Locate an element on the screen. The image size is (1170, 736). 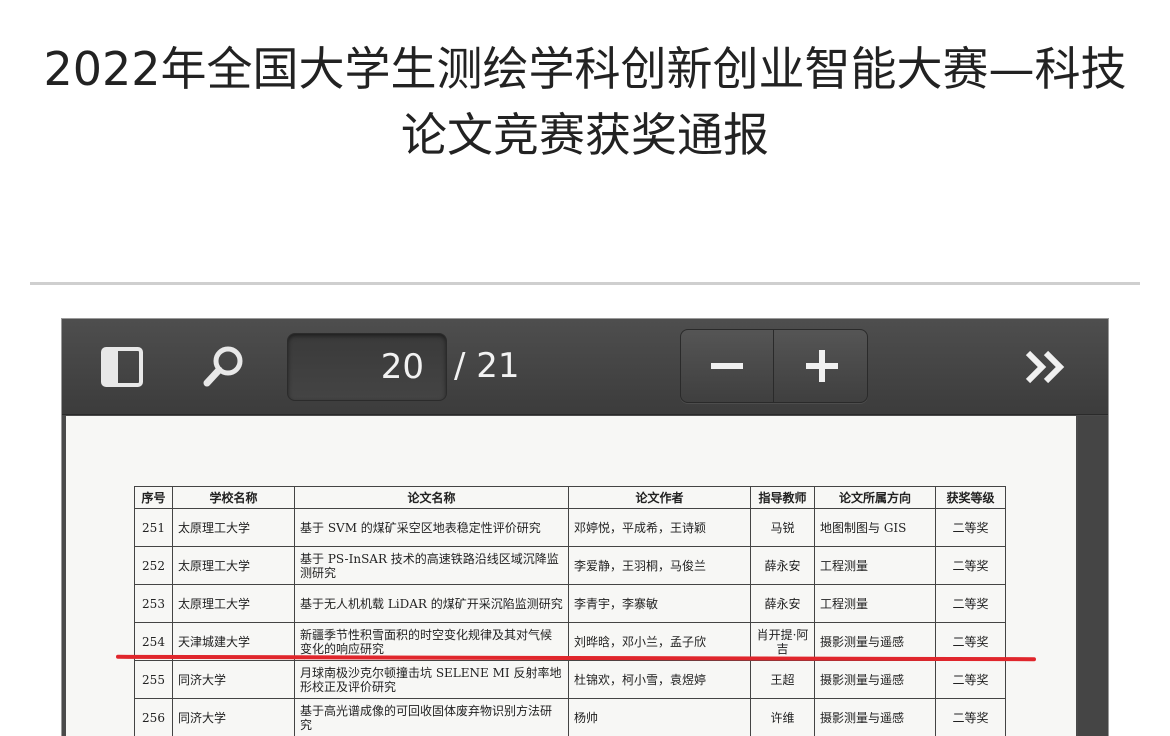
header-school: 学校名称 is located at coordinates (233, 497).